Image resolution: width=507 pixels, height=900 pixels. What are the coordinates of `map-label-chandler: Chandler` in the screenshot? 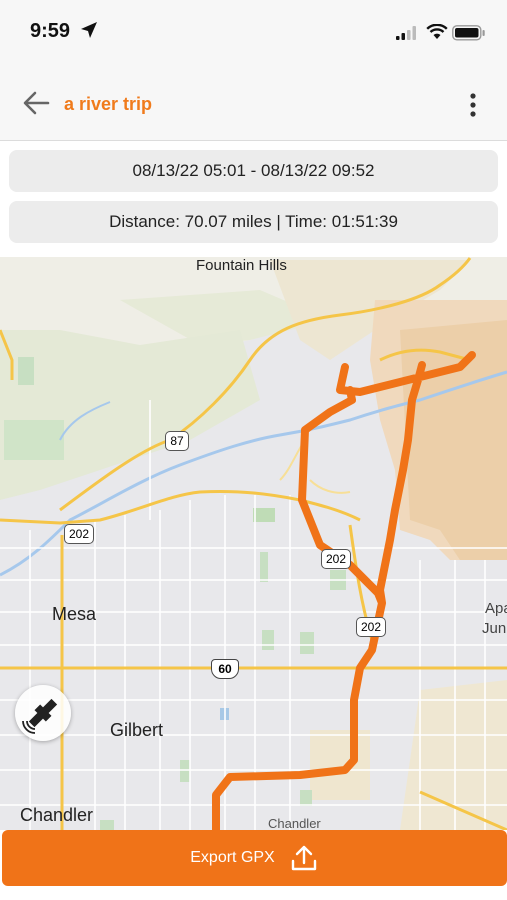 It's located at (57, 815).